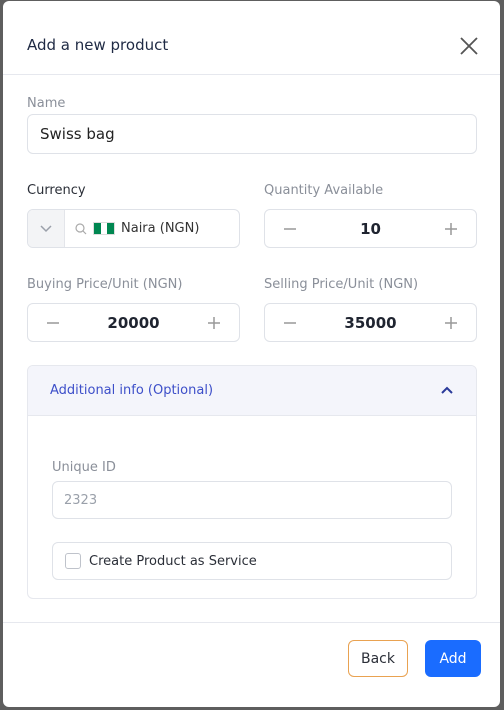 The height and width of the screenshot is (710, 504). I want to click on unique-id-input: 2323, so click(252, 500).